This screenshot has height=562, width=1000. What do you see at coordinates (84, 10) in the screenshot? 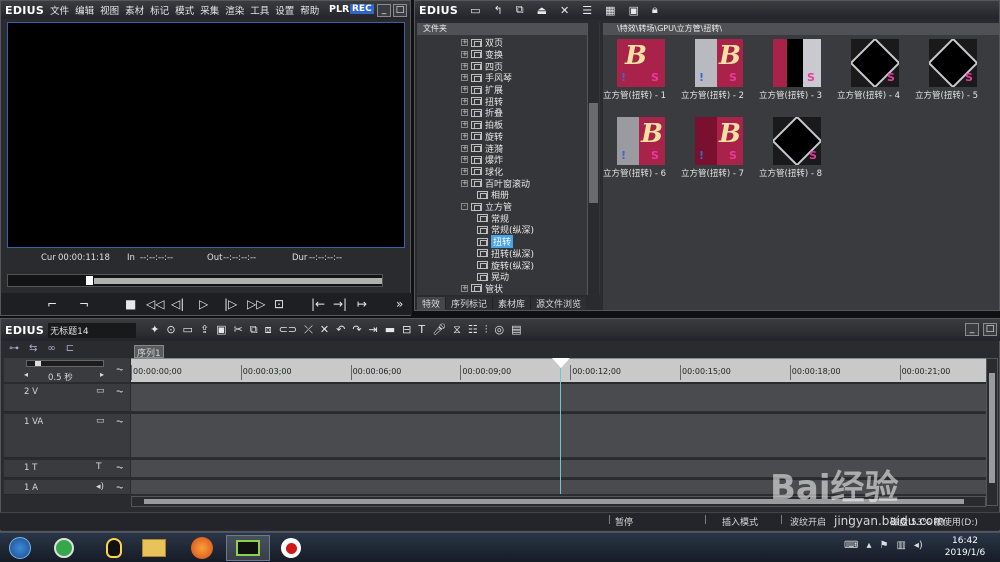
I see `menu-edit: 编辑` at bounding box center [84, 10].